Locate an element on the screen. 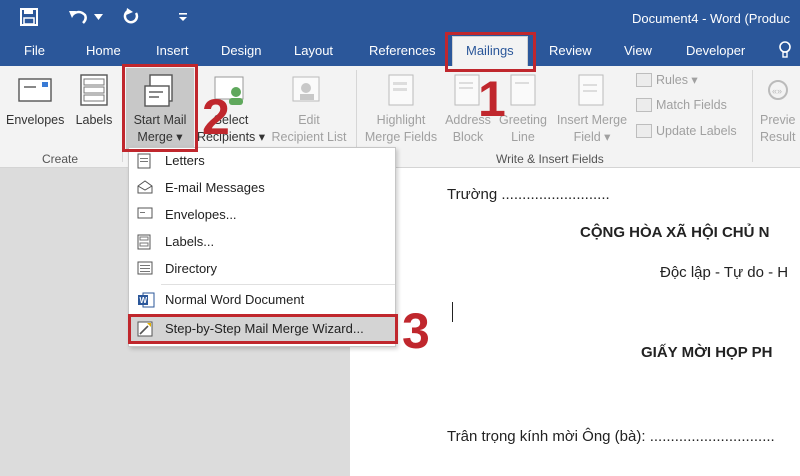  match-fields-icon is located at coordinates (644, 105).